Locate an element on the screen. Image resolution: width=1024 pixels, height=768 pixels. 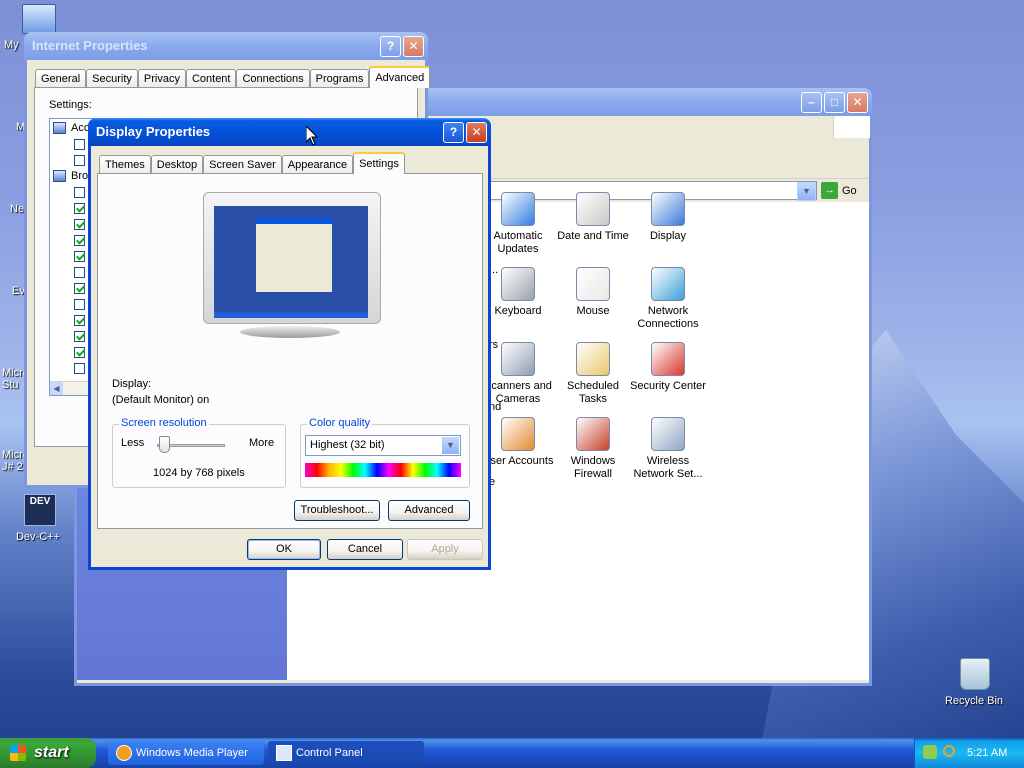
address-dropdown-icon: ▼ is located at coordinates (806, 191).